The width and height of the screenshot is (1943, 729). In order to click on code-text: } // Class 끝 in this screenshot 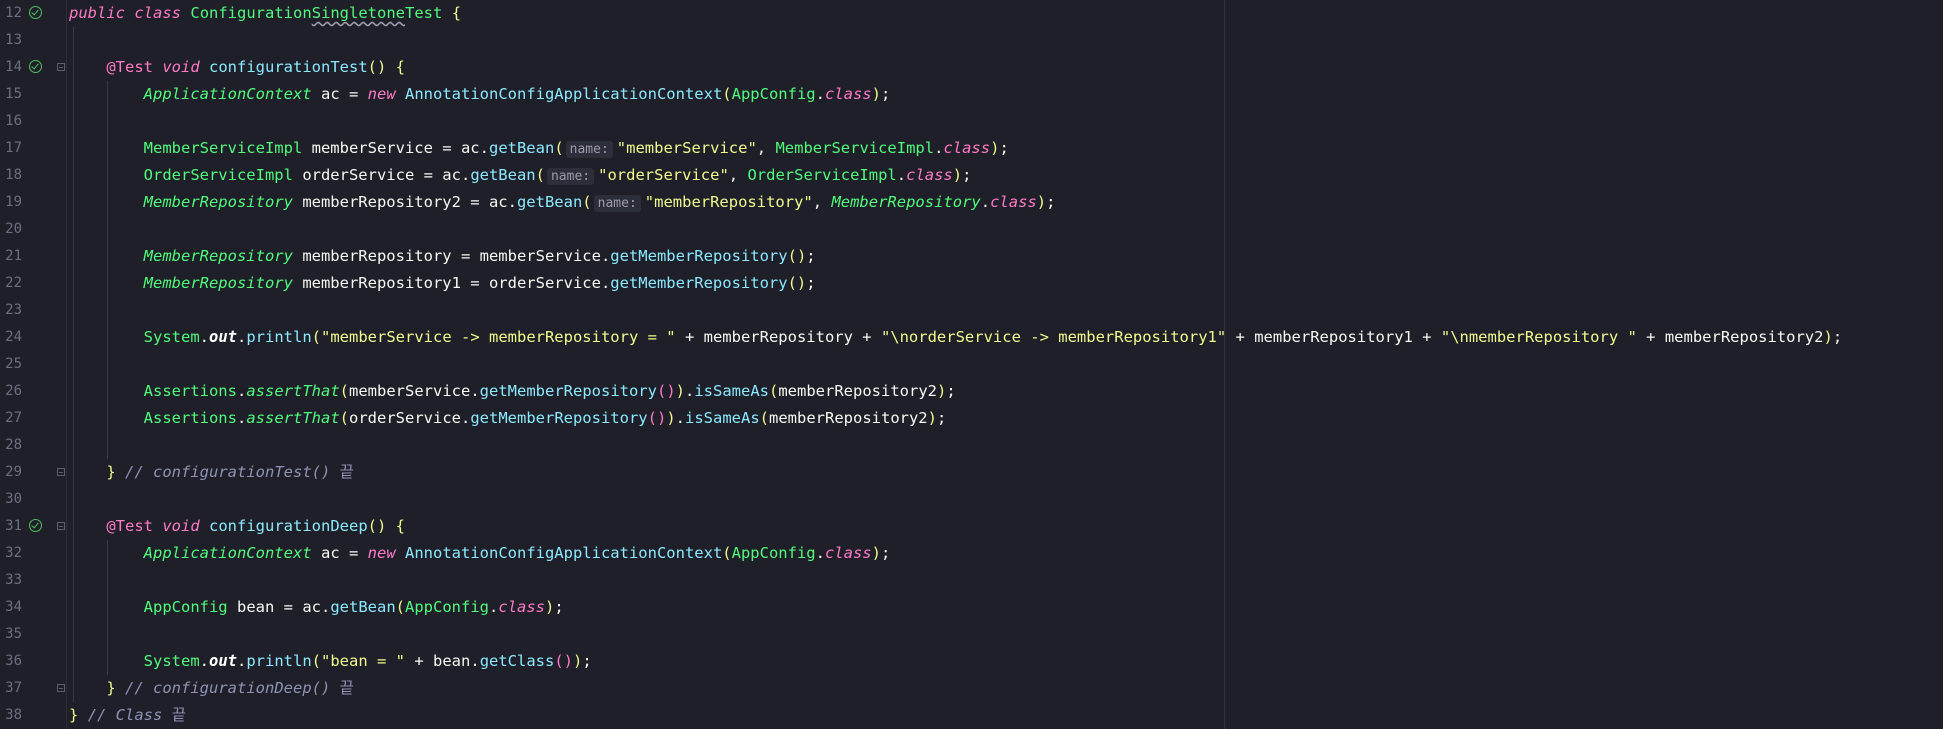, I will do `click(127, 715)`.